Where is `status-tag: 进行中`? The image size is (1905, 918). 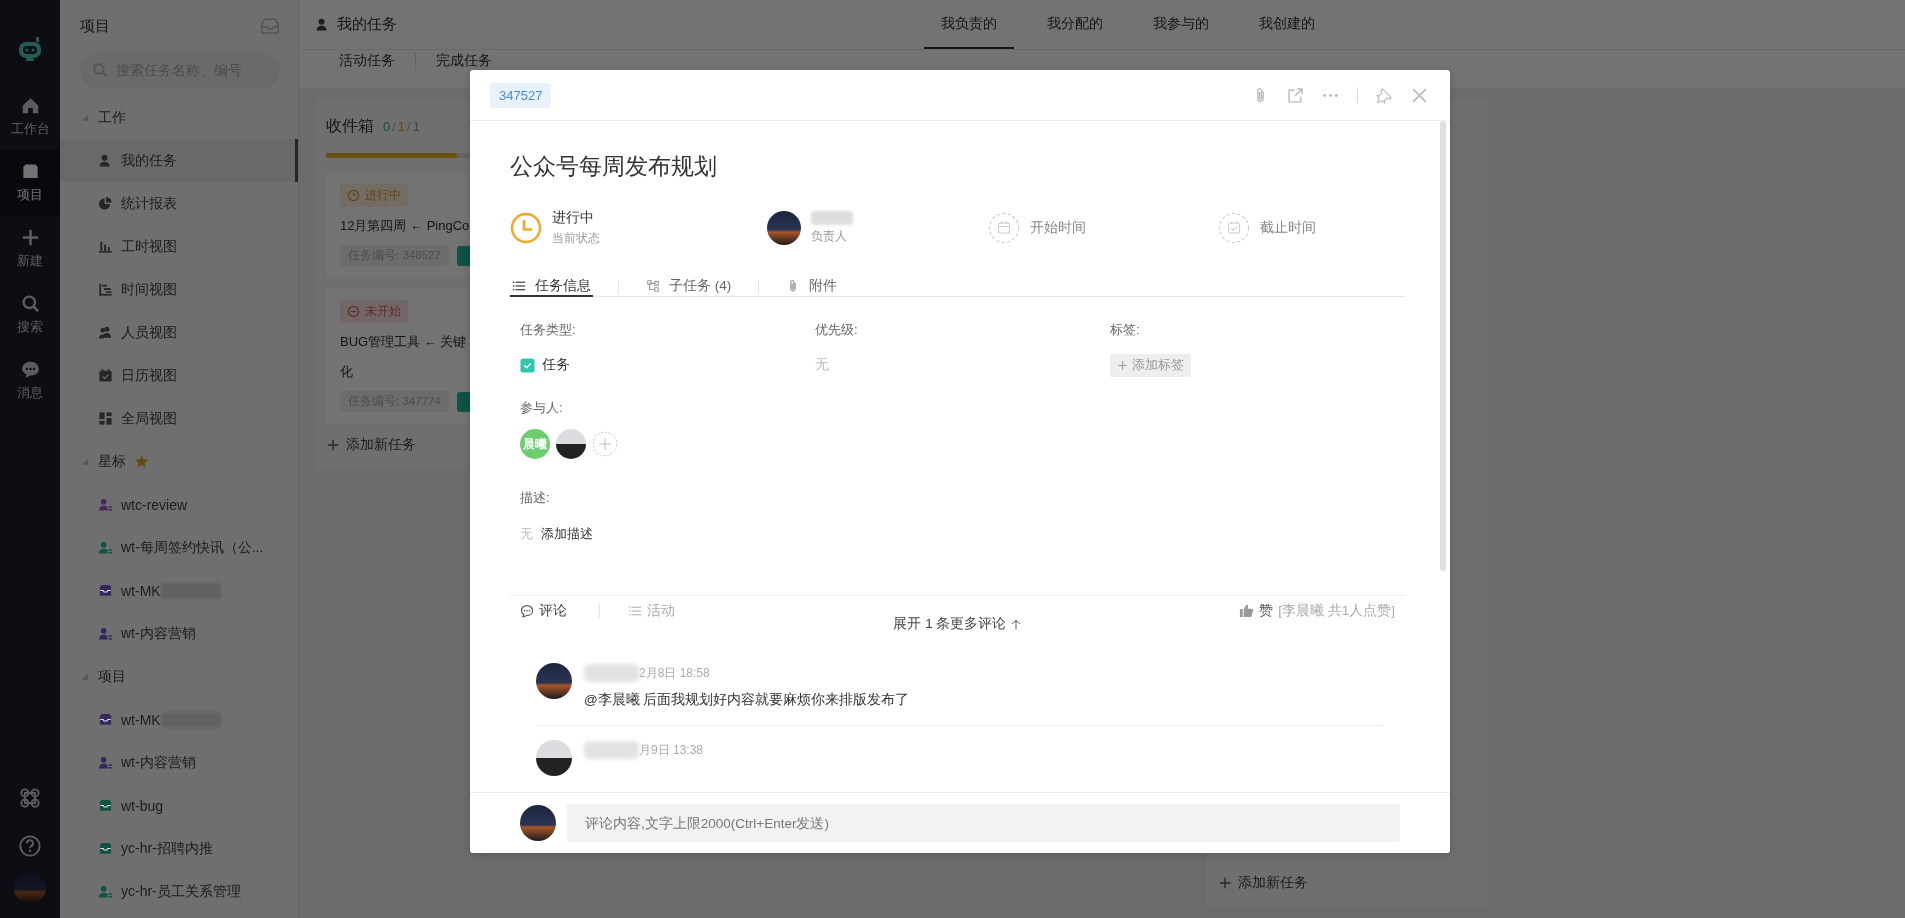
status-tag: 进行中 is located at coordinates (374, 195).